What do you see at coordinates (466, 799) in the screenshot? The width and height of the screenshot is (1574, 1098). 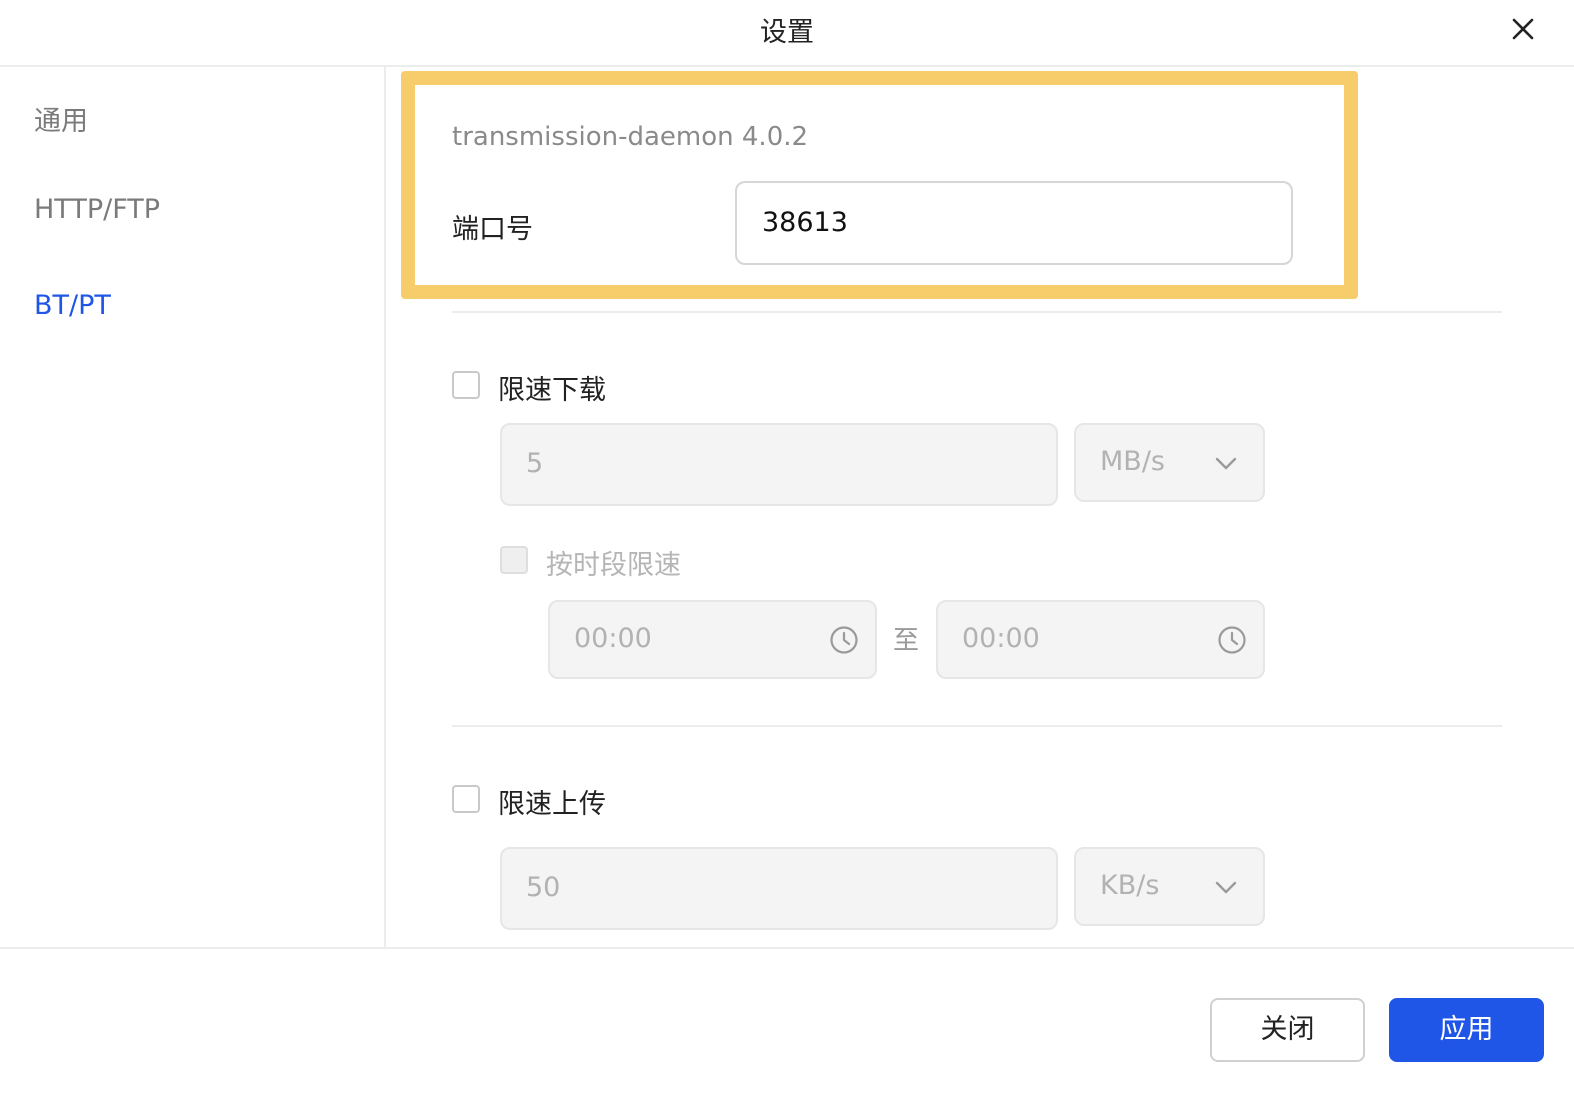 I see `upload-limit-checkbox` at bounding box center [466, 799].